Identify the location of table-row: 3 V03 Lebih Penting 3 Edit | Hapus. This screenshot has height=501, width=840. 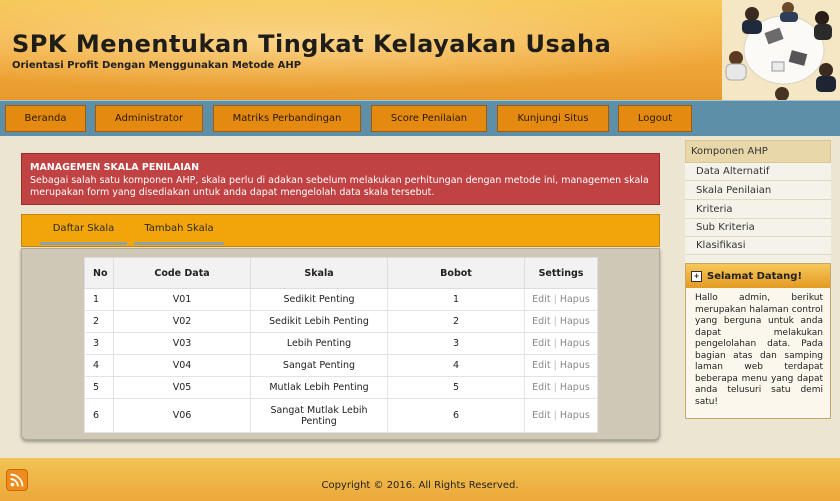
(341, 343).